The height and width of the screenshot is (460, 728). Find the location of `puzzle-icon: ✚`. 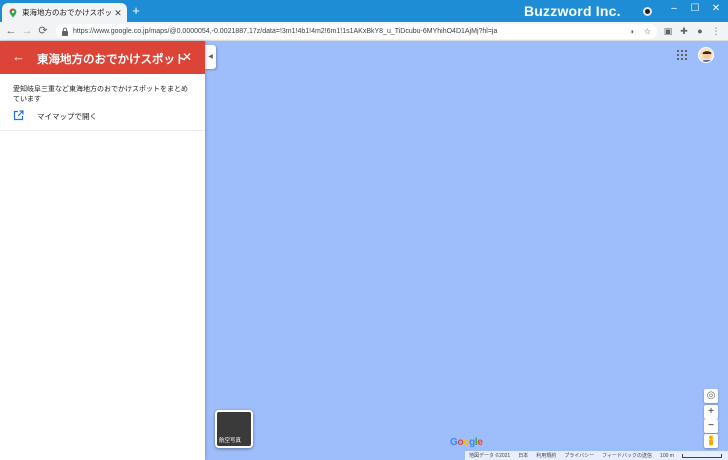

puzzle-icon: ✚ is located at coordinates (684, 31).